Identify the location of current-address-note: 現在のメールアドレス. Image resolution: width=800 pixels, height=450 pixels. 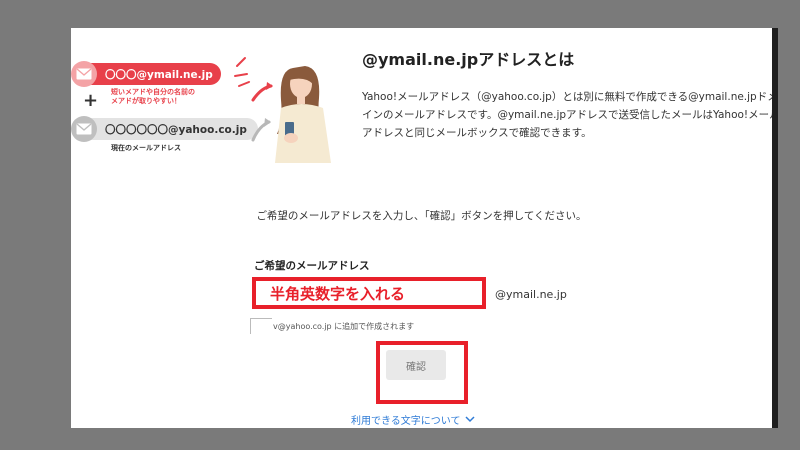
(146, 148).